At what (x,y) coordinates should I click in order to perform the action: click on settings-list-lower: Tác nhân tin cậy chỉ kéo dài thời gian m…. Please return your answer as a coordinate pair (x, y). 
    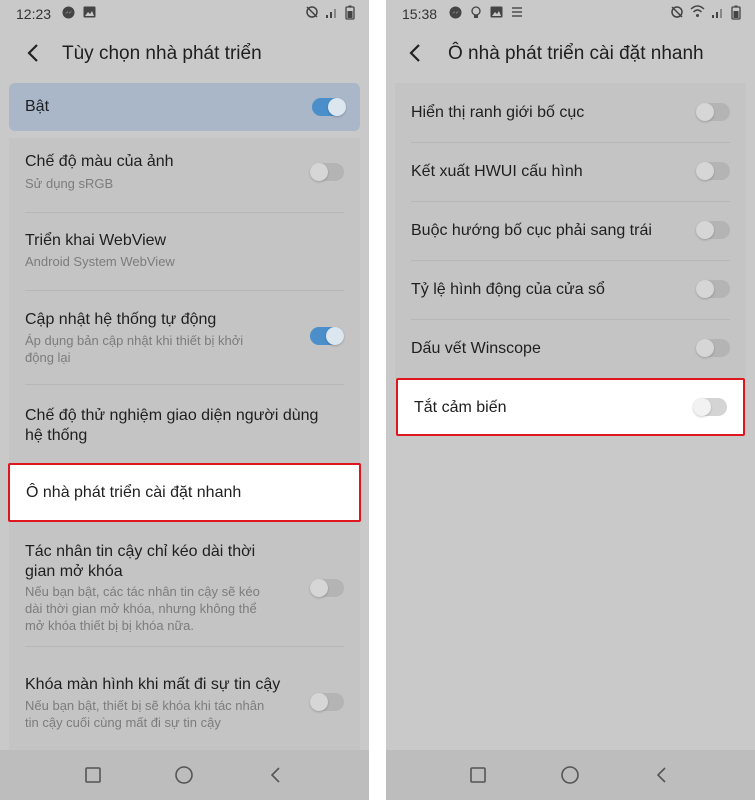
    Looking at the image, I should click on (184, 636).